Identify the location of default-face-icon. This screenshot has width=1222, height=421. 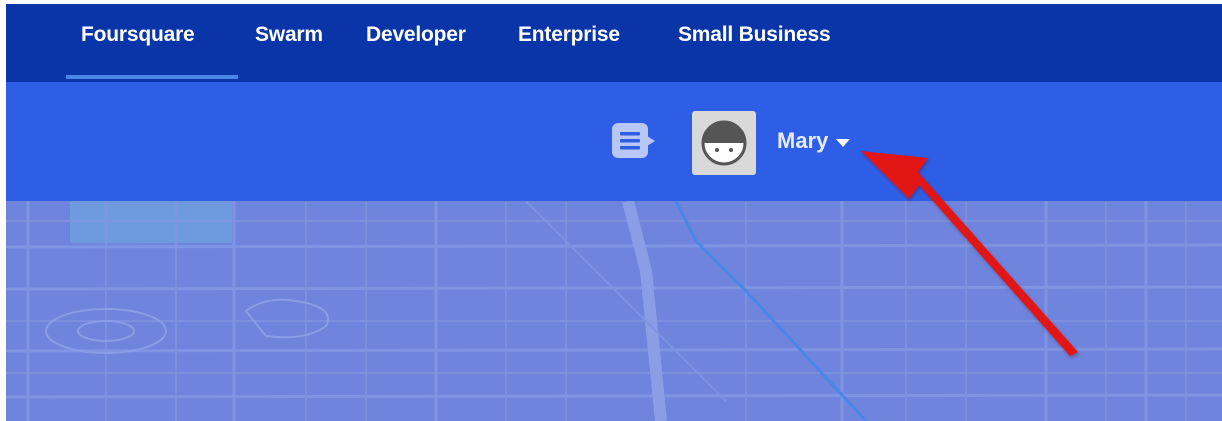
(724, 143).